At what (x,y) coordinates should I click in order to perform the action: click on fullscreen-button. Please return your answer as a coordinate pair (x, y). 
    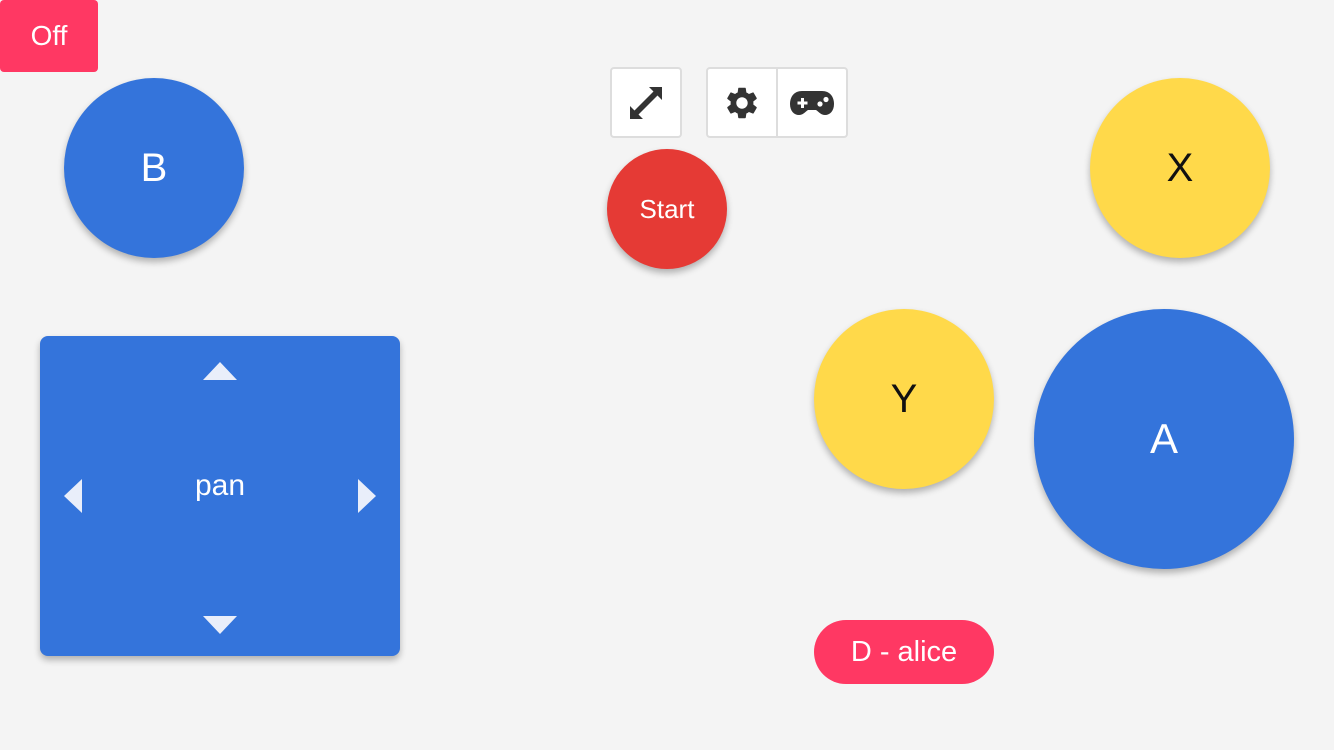
    Looking at the image, I should click on (646, 102).